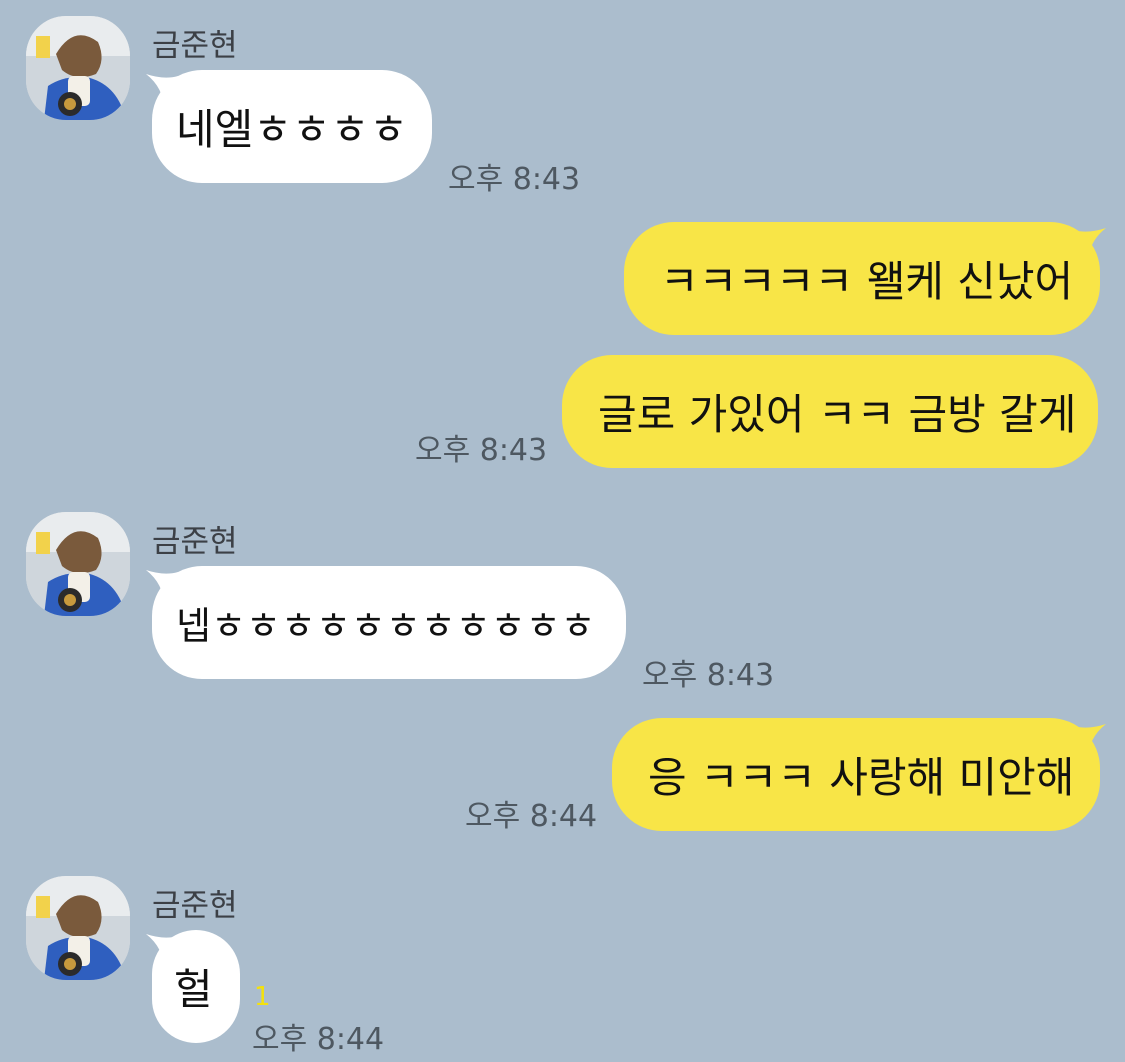 This screenshot has width=1125, height=1062. I want to click on message-bubble: 헐, so click(196, 986).